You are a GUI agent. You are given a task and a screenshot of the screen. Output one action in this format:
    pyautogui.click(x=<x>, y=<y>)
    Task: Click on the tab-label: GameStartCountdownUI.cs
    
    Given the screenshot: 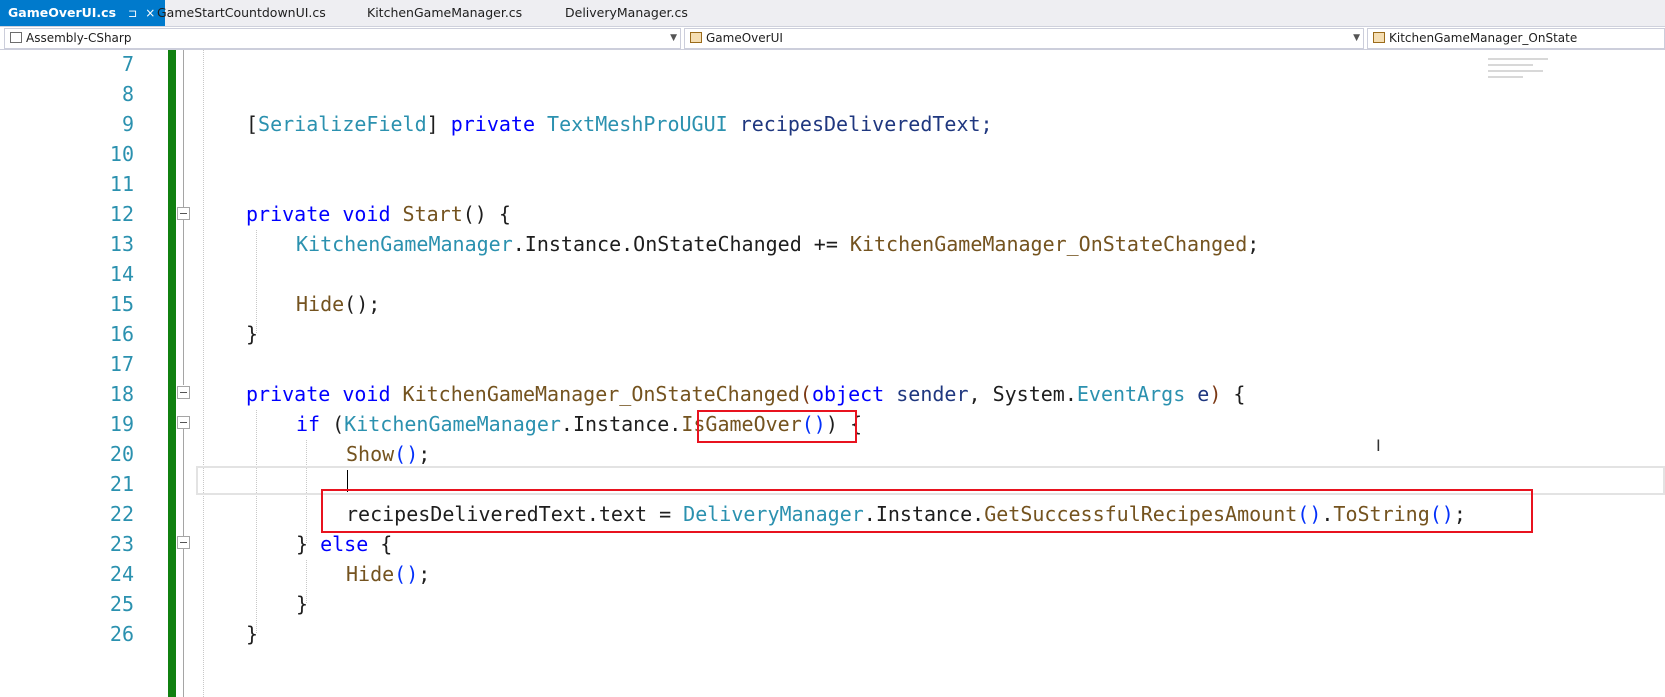 What is the action you would take?
    pyautogui.click(x=241, y=12)
    